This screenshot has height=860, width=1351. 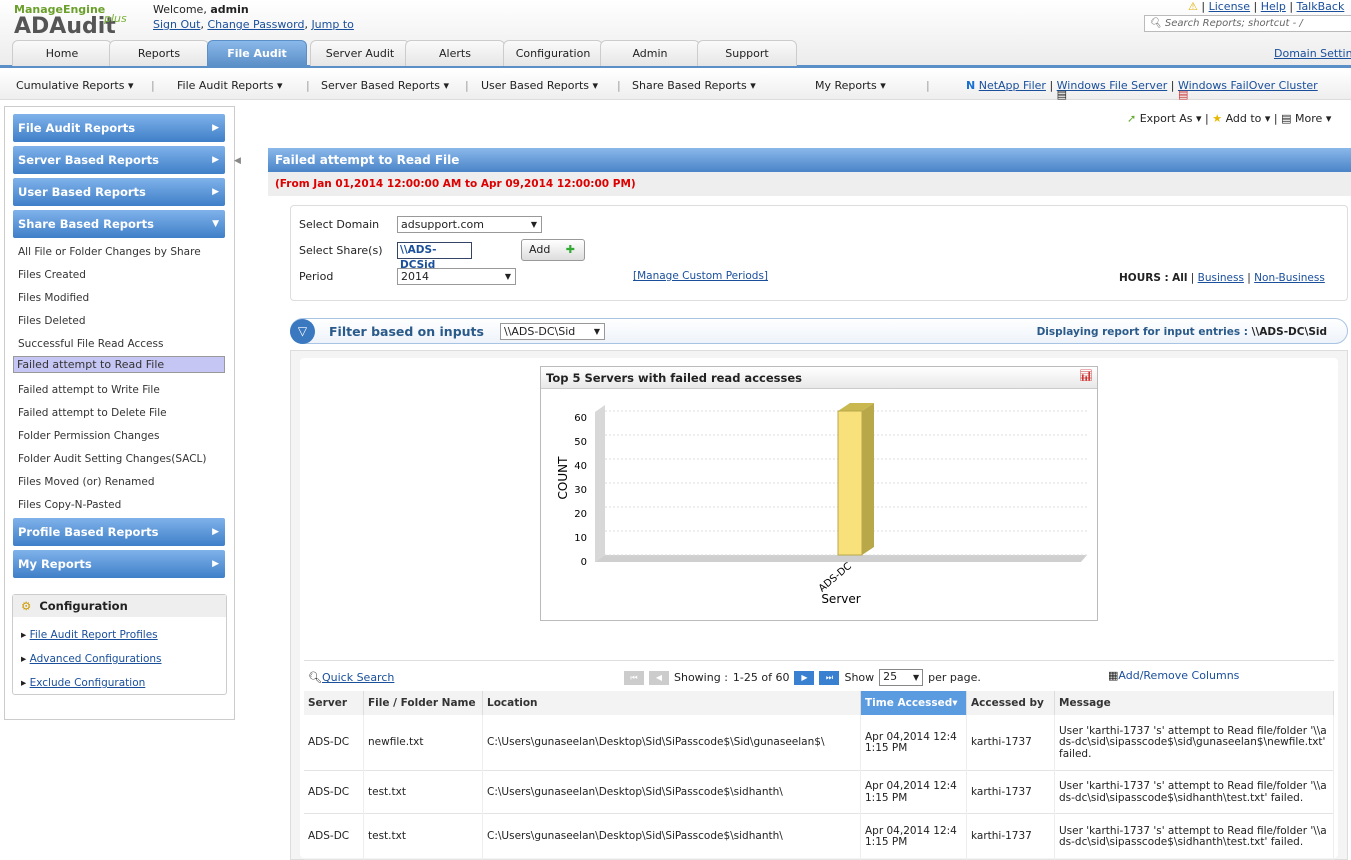 I want to click on export-as-button: Export As ▾, so click(x=1171, y=118).